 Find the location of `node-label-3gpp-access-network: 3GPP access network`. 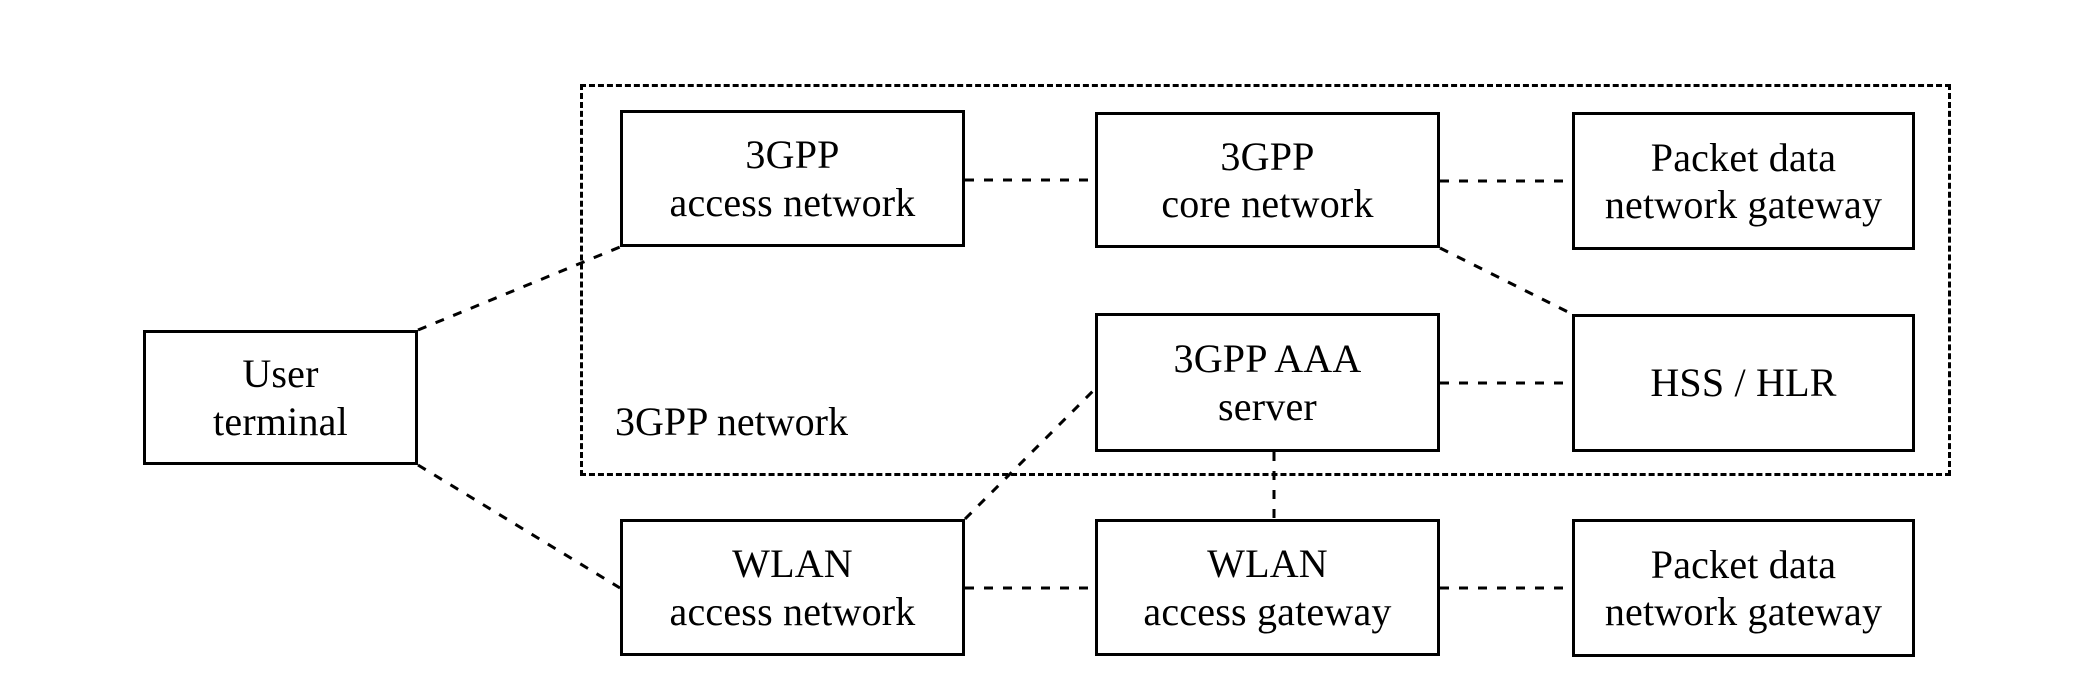

node-label-3gpp-access-network: 3GPP access network is located at coordinates (792, 178).